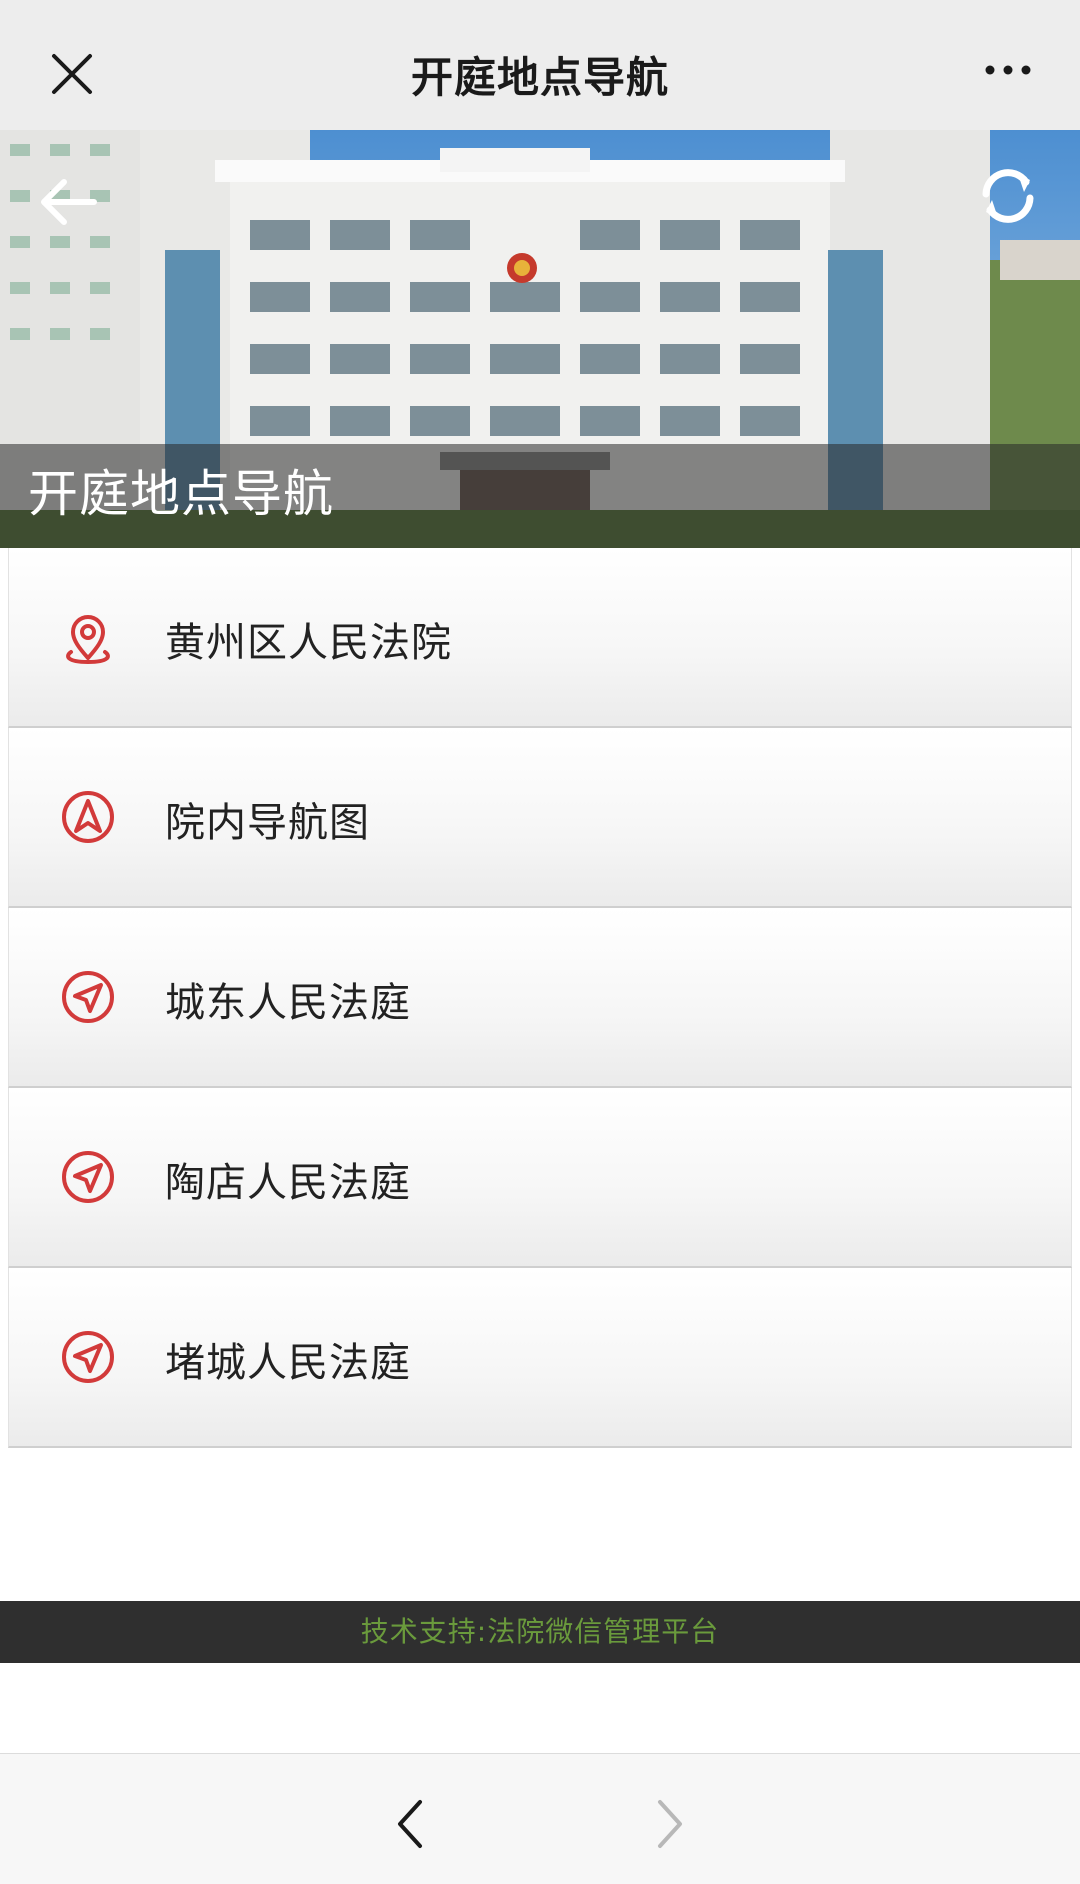 The width and height of the screenshot is (1080, 1884). What do you see at coordinates (540, 1818) in the screenshot?
I see `browser-toolbar` at bounding box center [540, 1818].